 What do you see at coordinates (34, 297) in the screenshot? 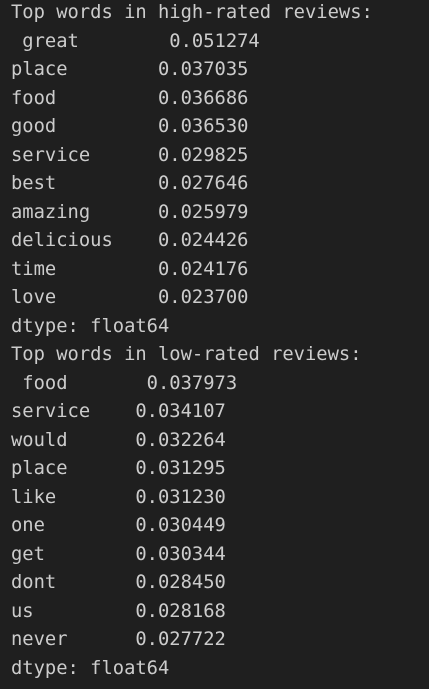
I see `word-label: love` at bounding box center [34, 297].